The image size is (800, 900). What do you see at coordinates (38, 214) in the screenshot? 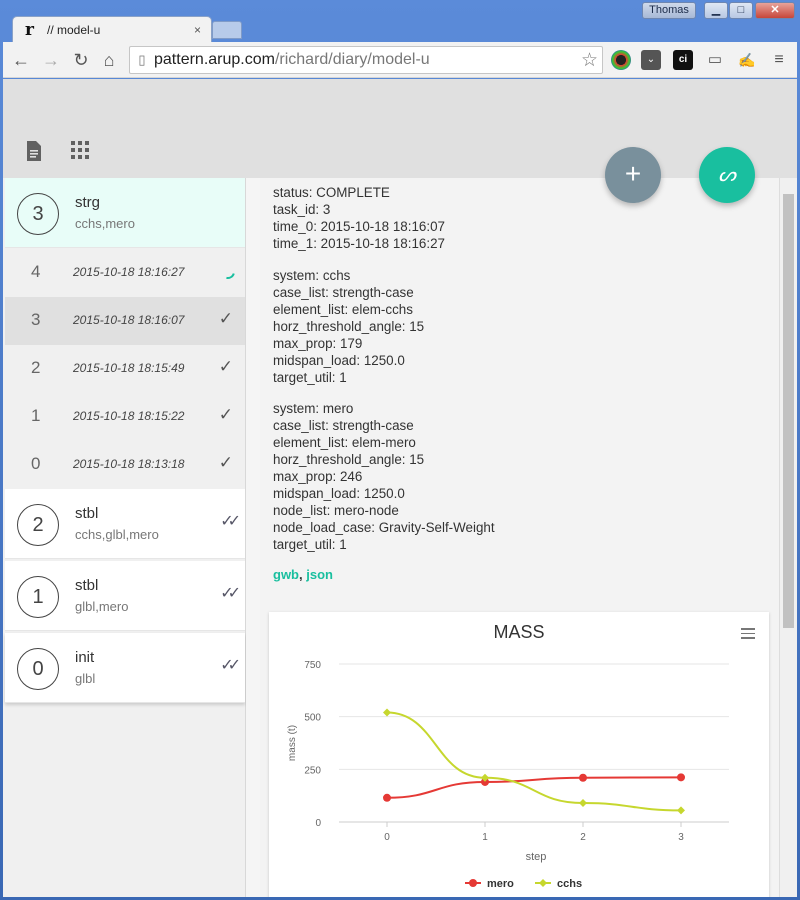
I see `task-number: 3` at bounding box center [38, 214].